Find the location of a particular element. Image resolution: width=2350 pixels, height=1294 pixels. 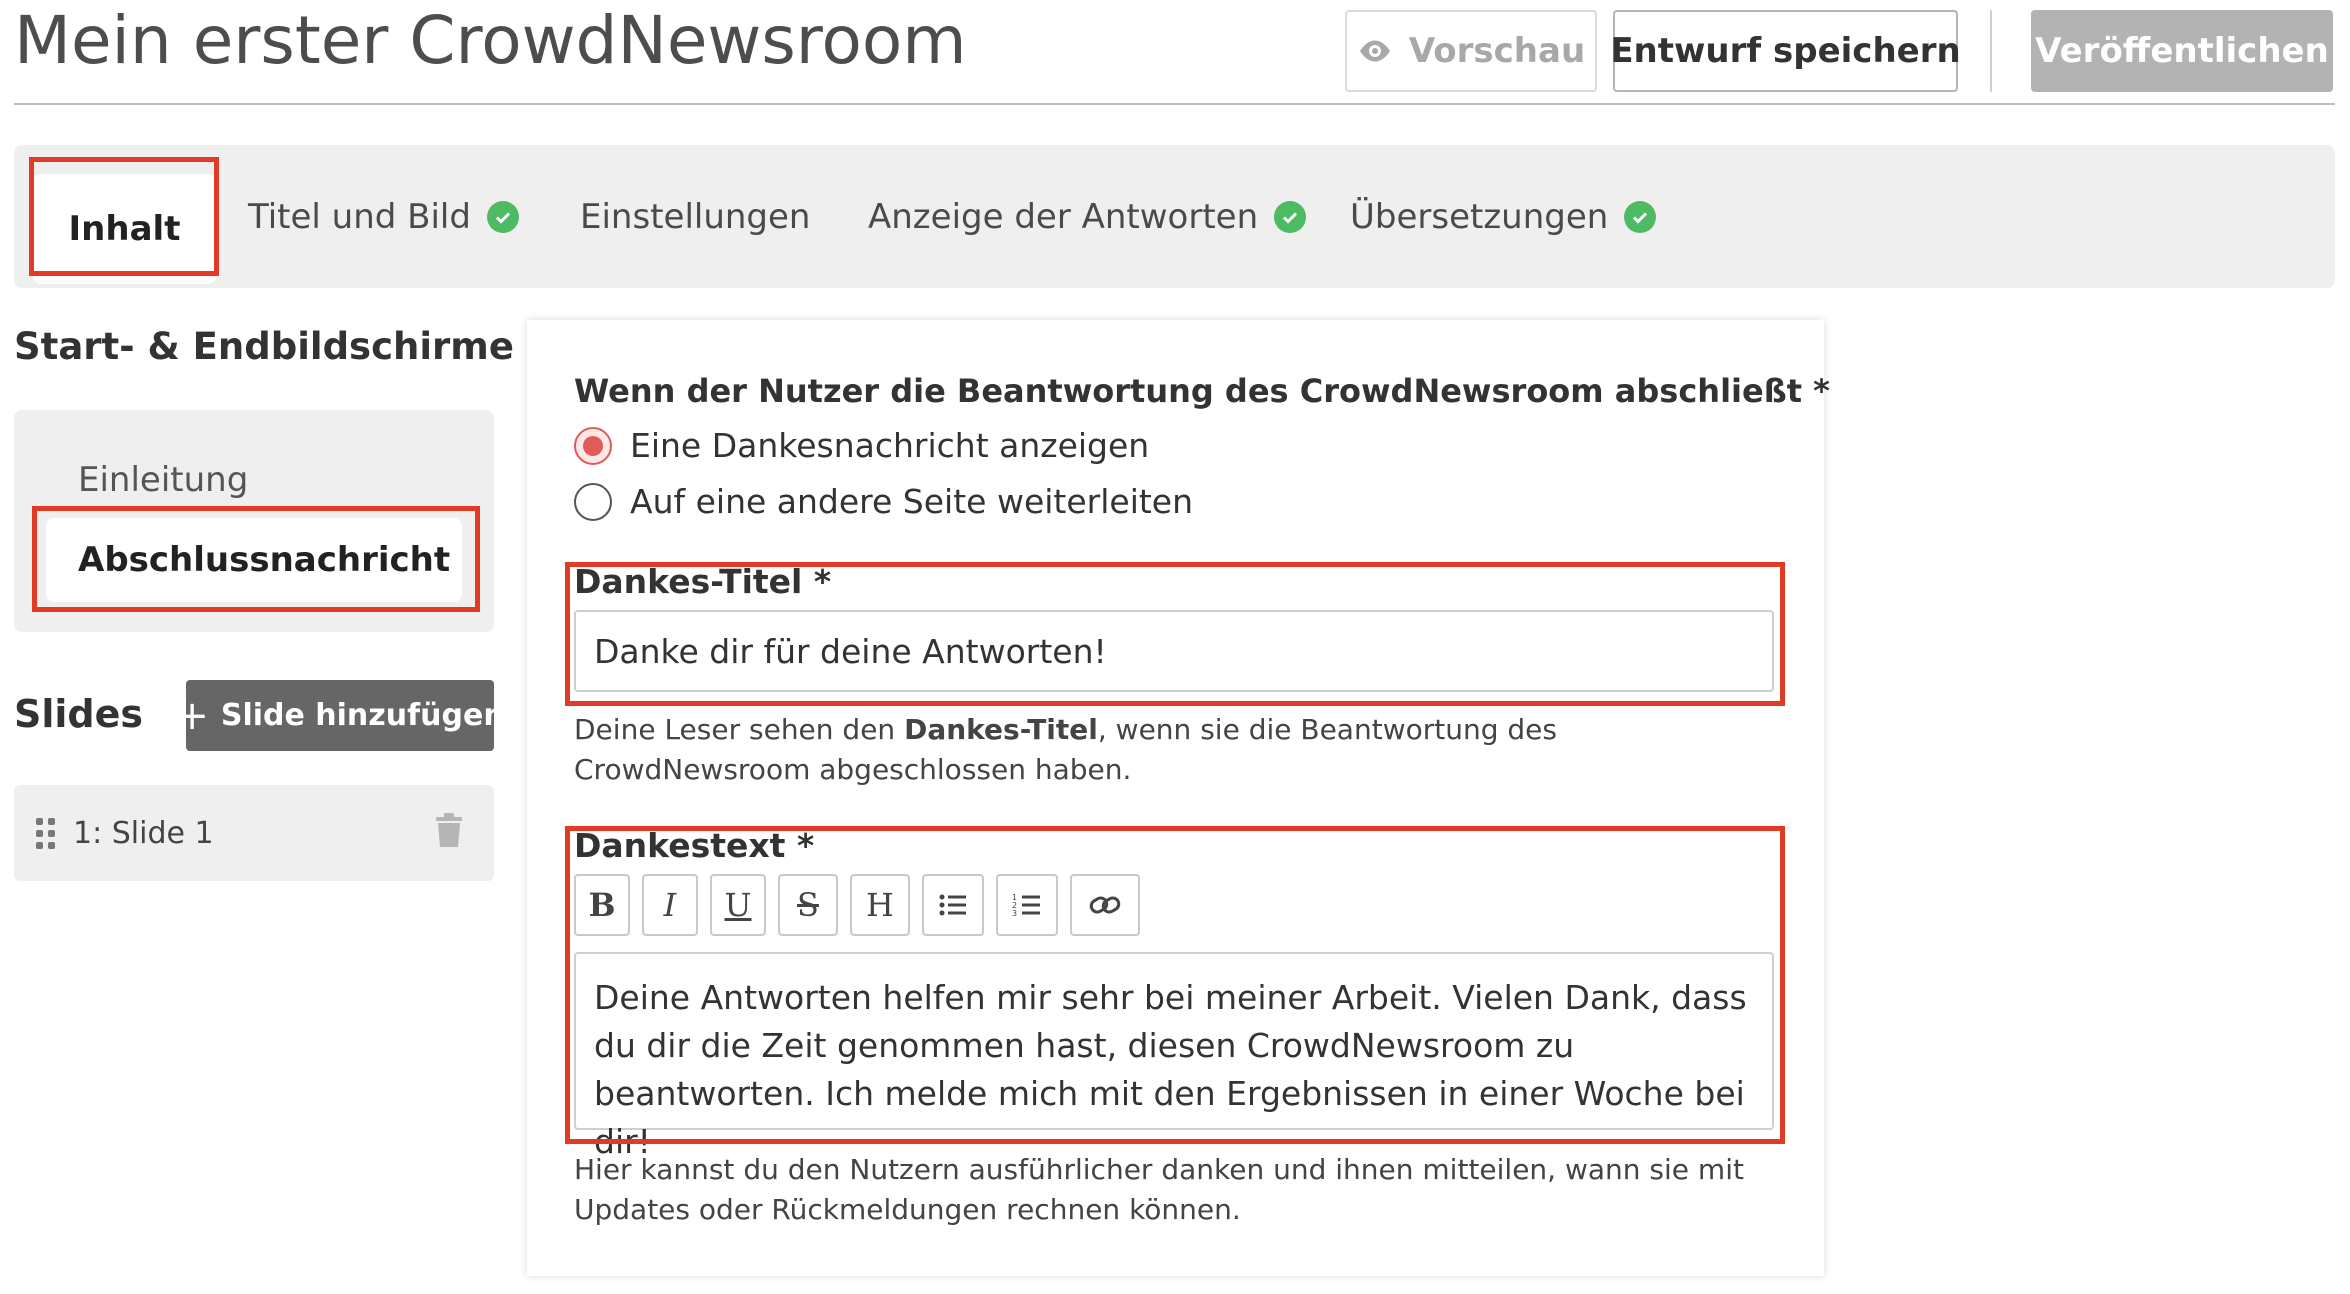

slides-heading: Slides is located at coordinates (79, 714).